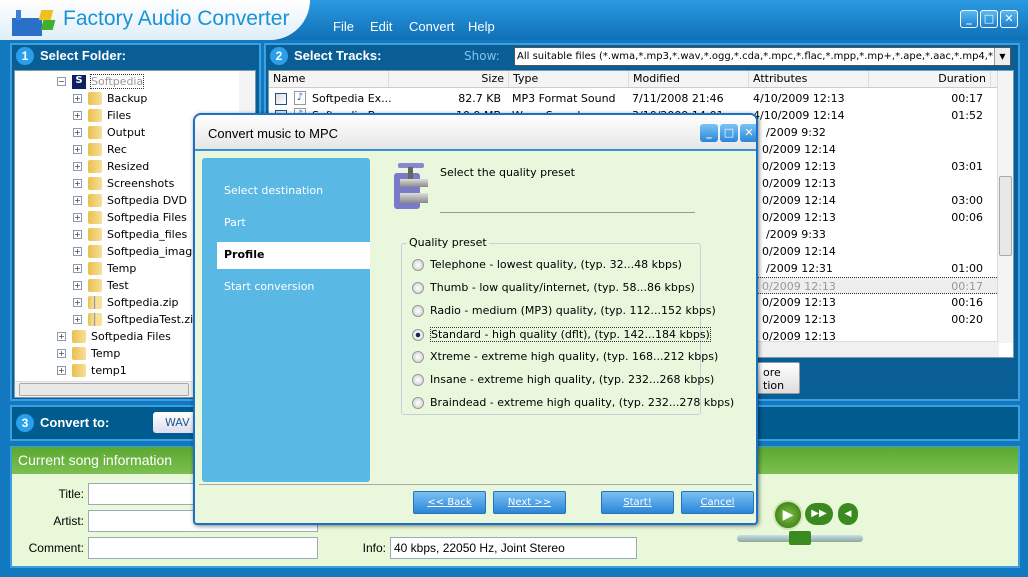 The height and width of the screenshot is (577, 1028). I want to click on tree-item: + SoftpediaTest.zip, so click(136, 319).